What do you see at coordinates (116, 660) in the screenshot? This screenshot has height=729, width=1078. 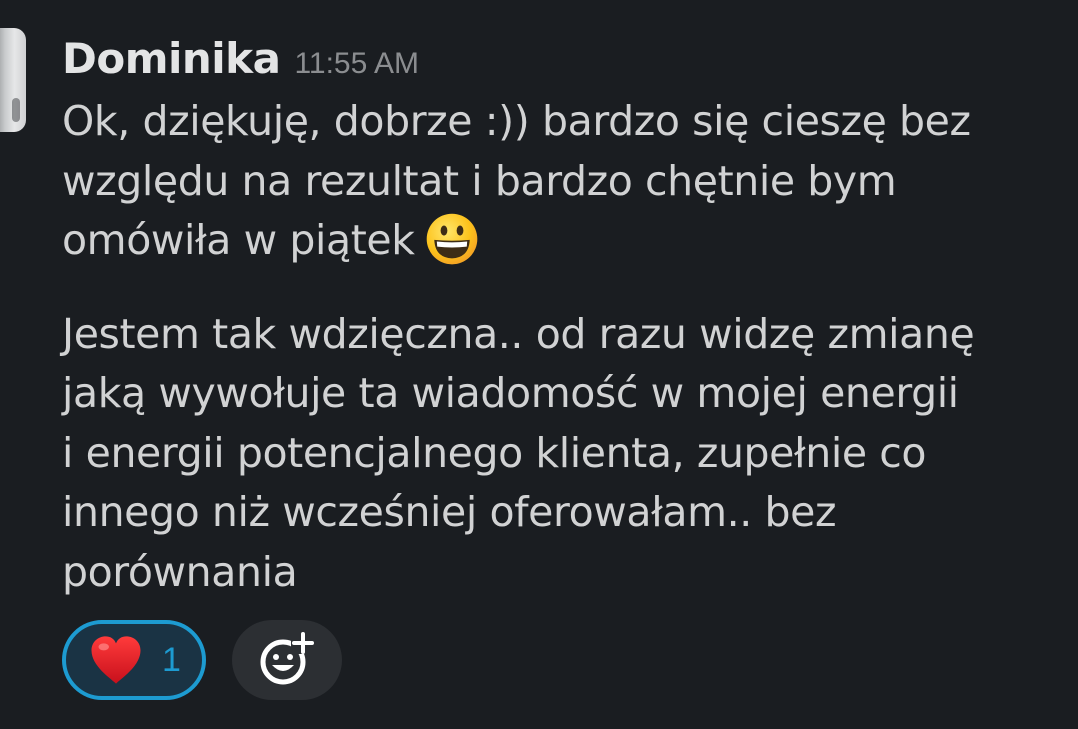 I see `red-heart-icon` at bounding box center [116, 660].